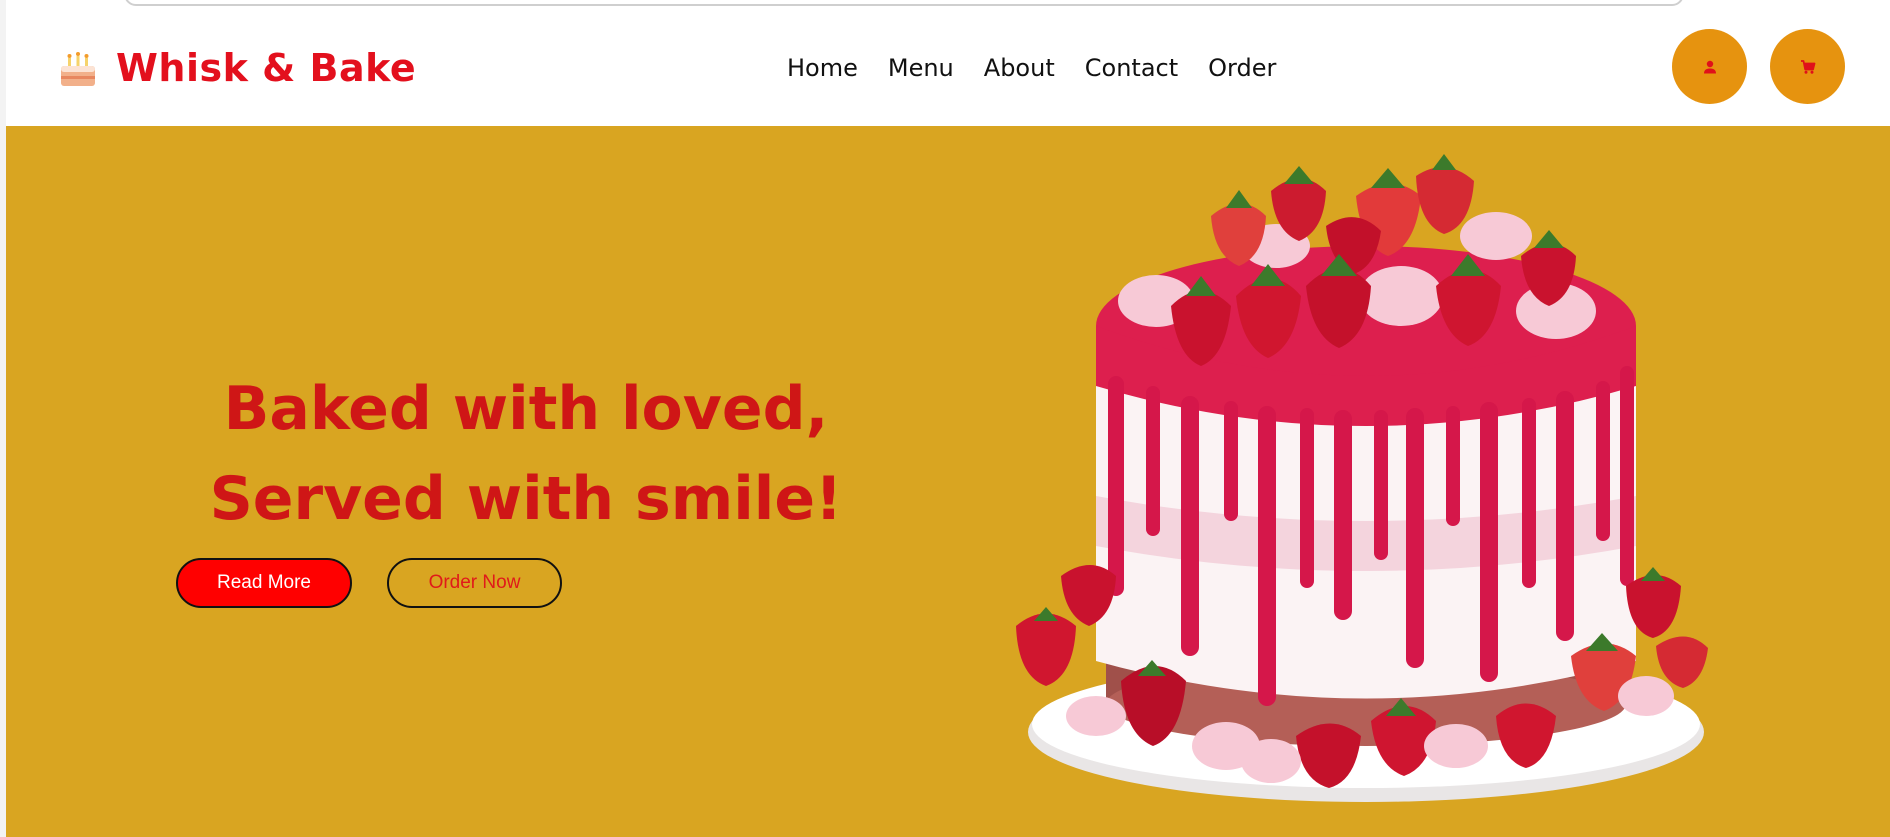 Image resolution: width=1890 pixels, height=837 pixels. Describe the element at coordinates (1131, 68) in the screenshot. I see `nav-contact: Contact` at that location.